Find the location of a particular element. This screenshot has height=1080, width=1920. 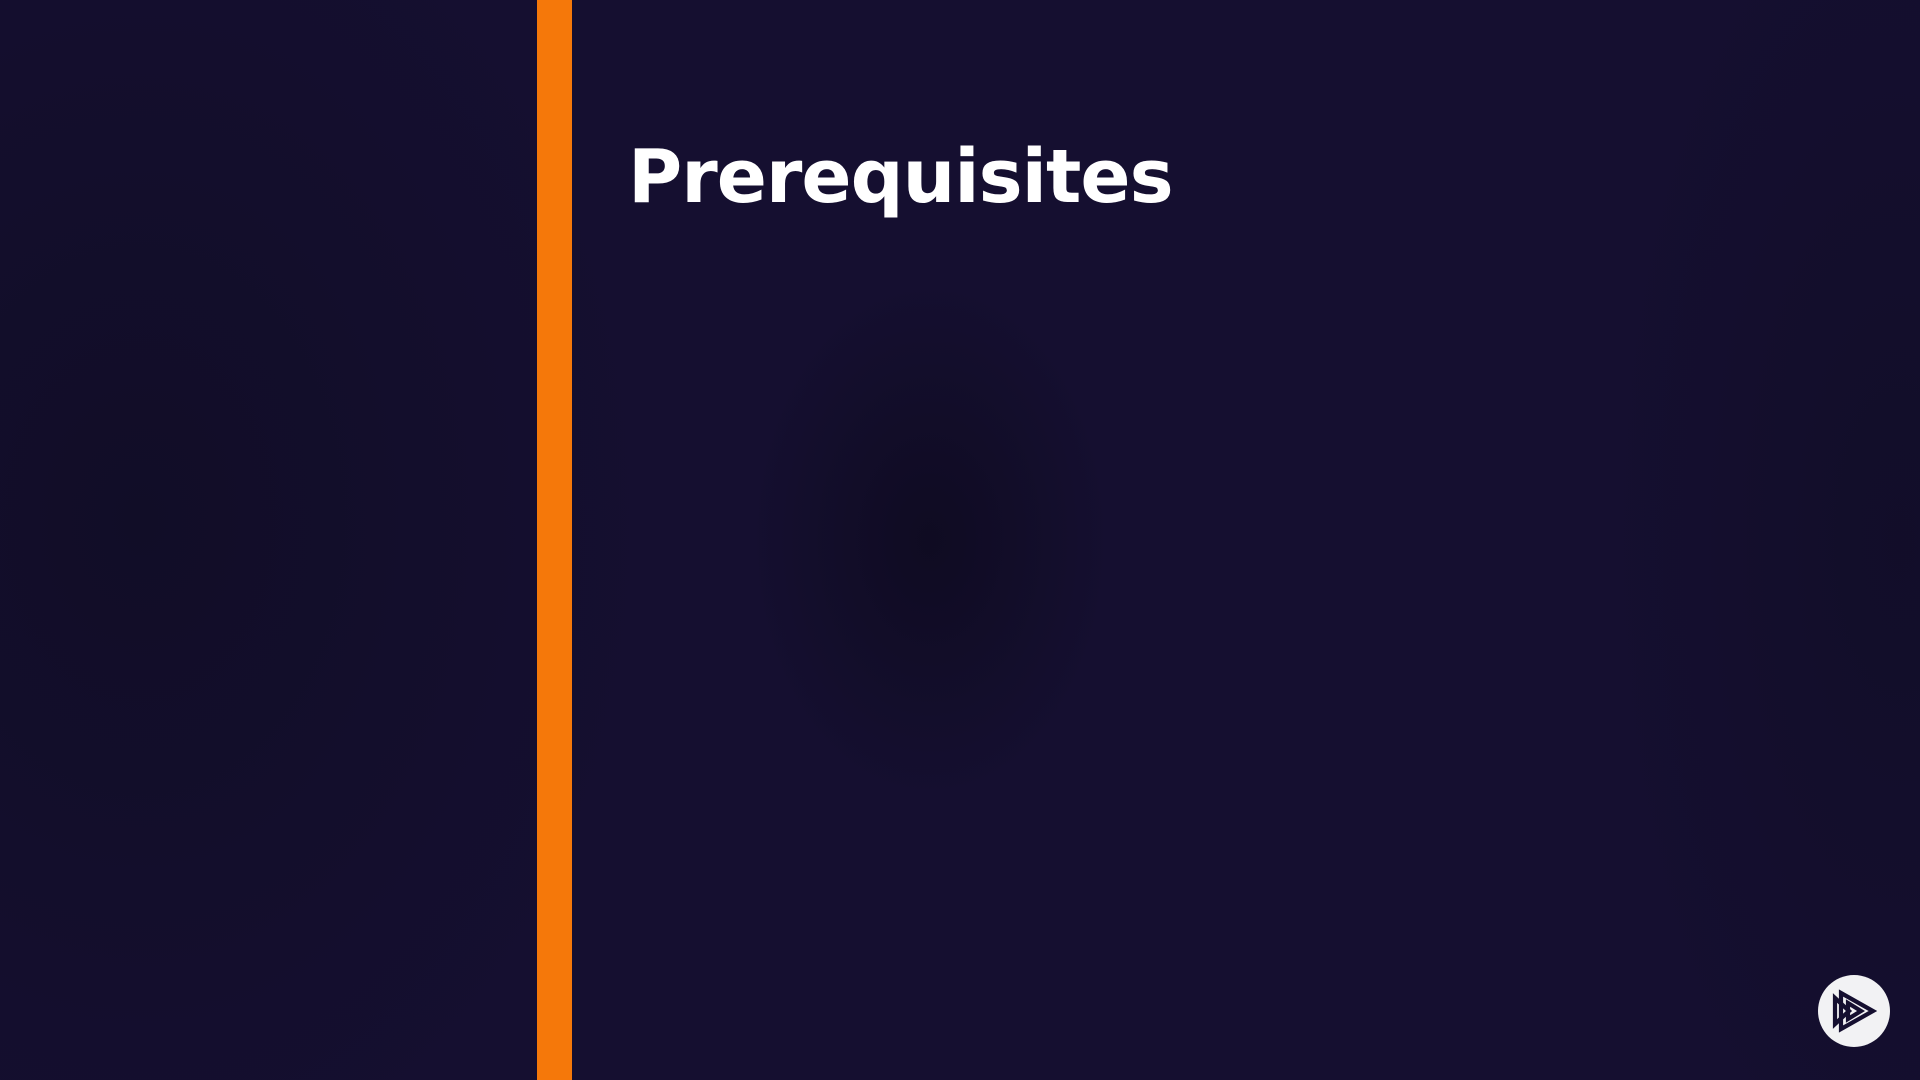

play-triangles-logo-icon is located at coordinates (1854, 1011).